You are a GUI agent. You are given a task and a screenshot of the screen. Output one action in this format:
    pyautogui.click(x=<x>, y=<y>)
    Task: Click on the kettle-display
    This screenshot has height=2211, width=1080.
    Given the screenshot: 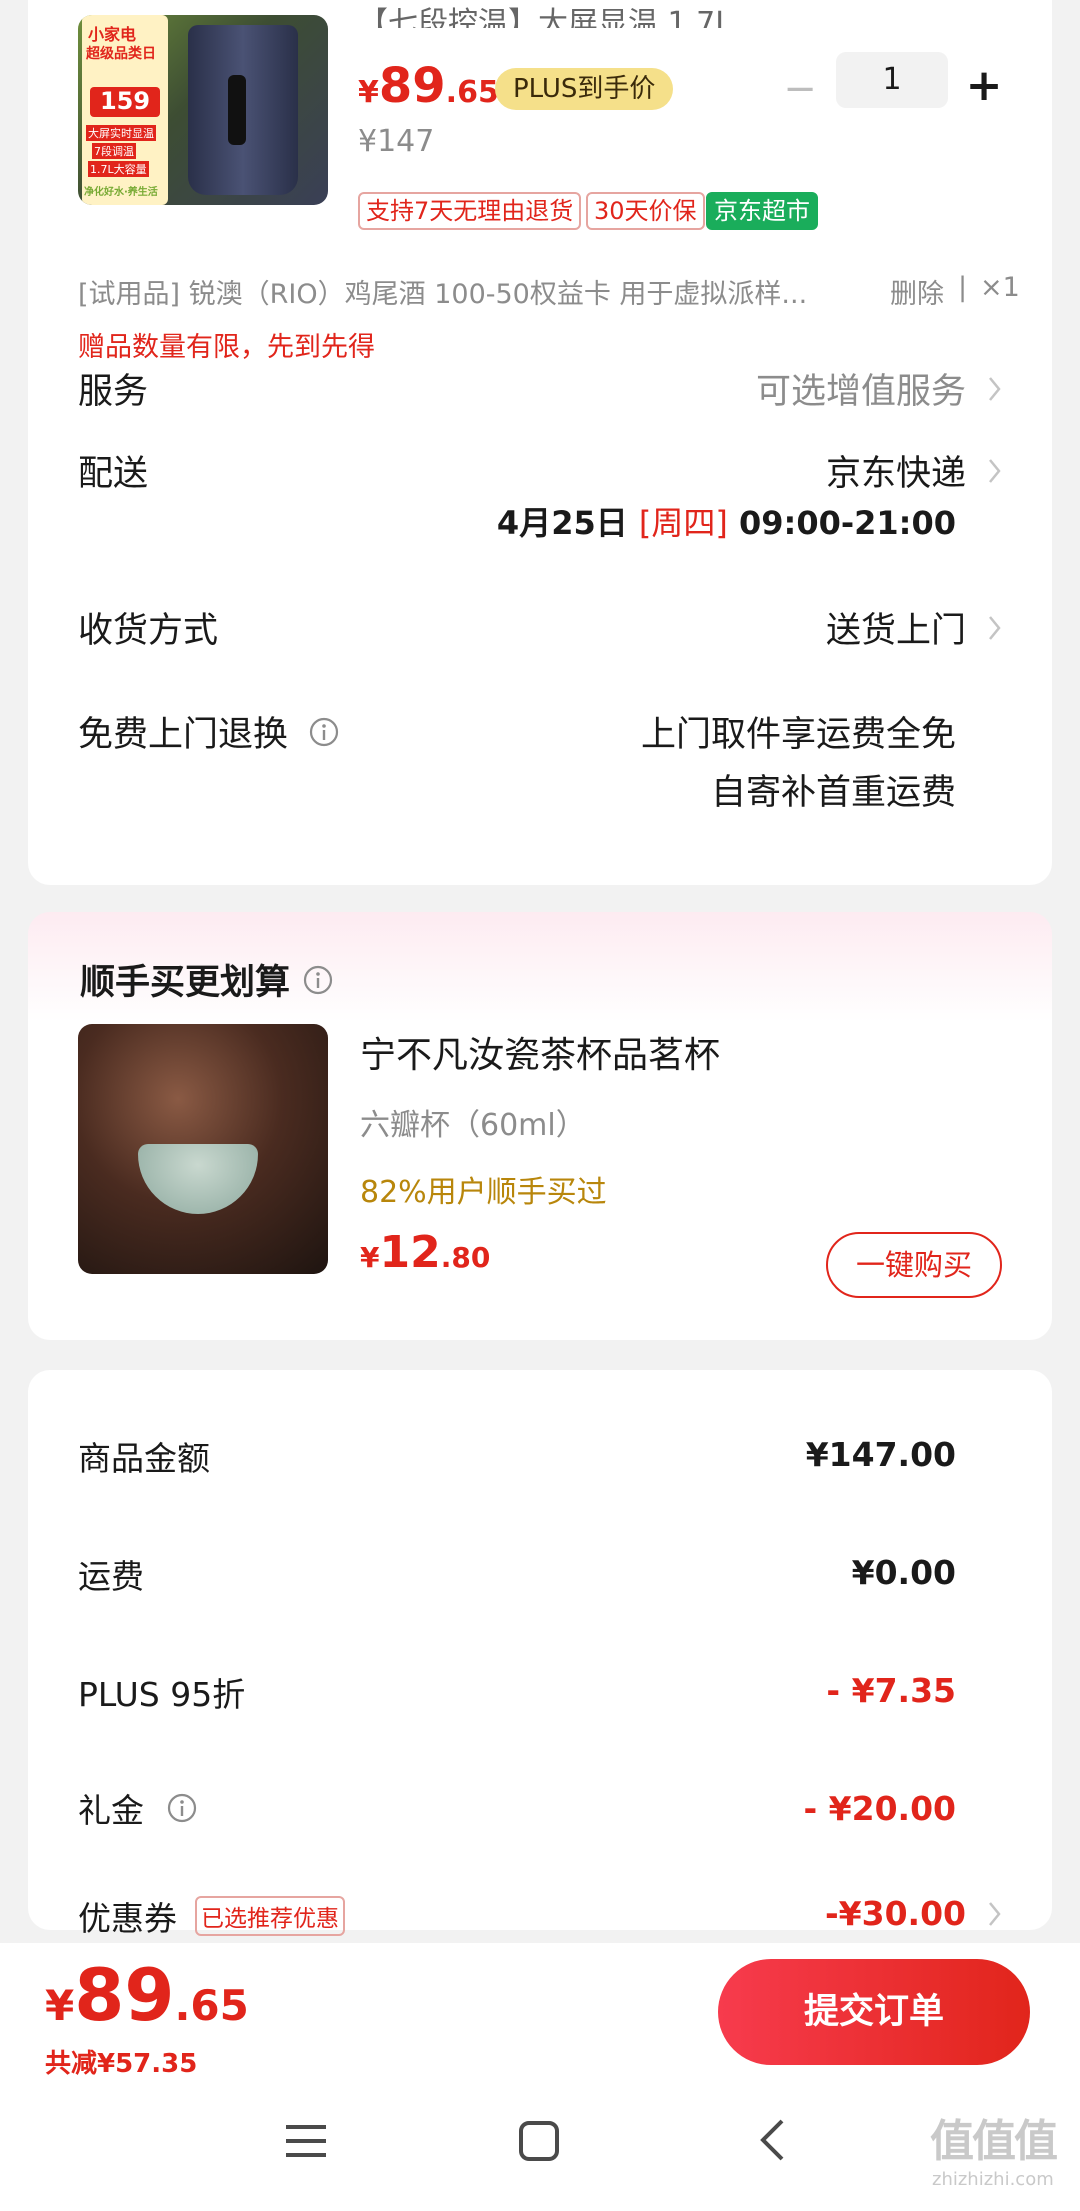 What is the action you would take?
    pyautogui.click(x=237, y=110)
    